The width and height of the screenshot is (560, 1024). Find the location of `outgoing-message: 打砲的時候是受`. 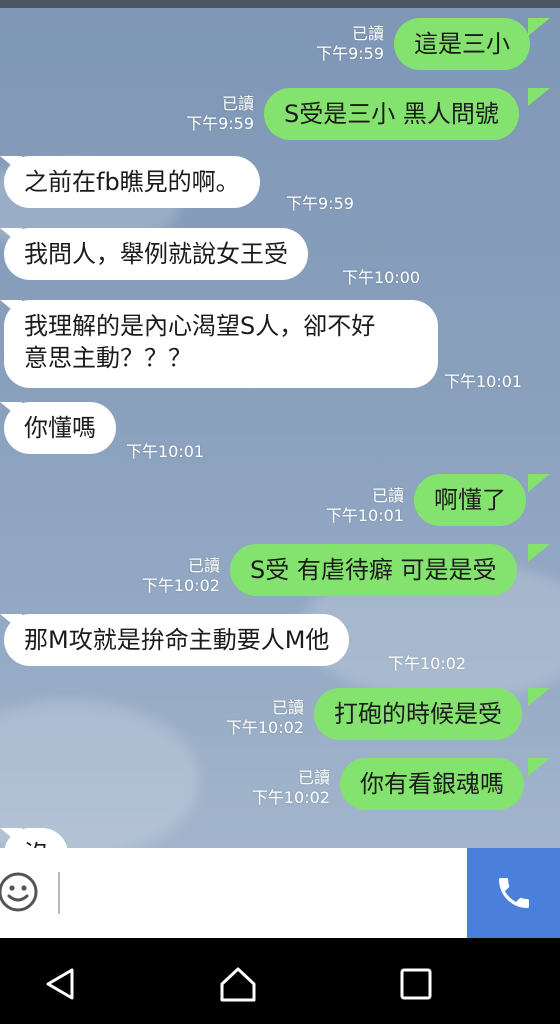

outgoing-message: 打砲的時候是受 is located at coordinates (418, 714).